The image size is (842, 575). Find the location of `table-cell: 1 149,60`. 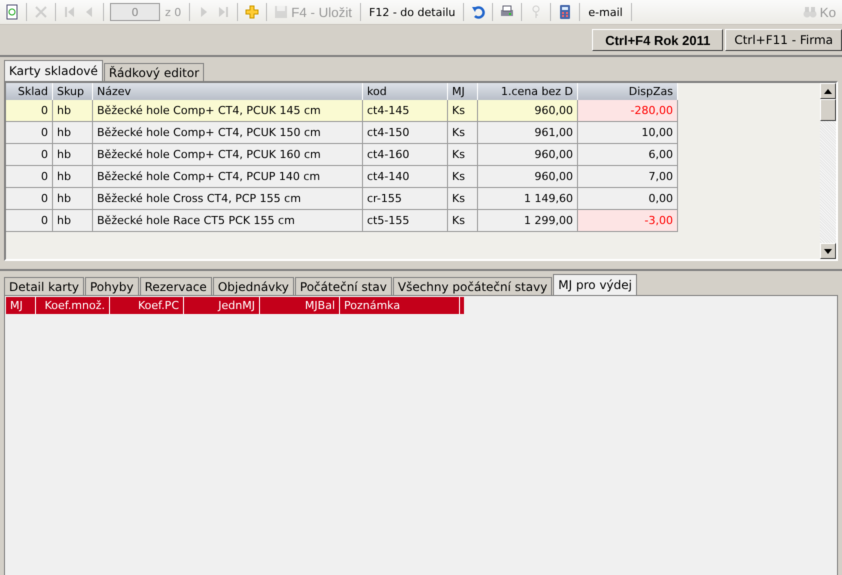

table-cell: 1 149,60 is located at coordinates (528, 199).